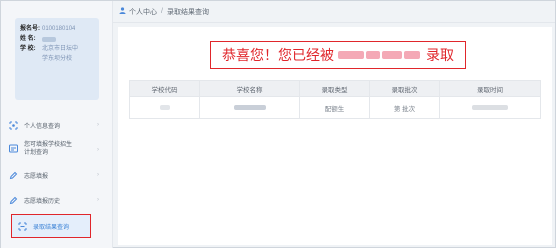 This screenshot has height=248, width=556. I want to click on col-admission-batch: 录取批次, so click(404, 88).